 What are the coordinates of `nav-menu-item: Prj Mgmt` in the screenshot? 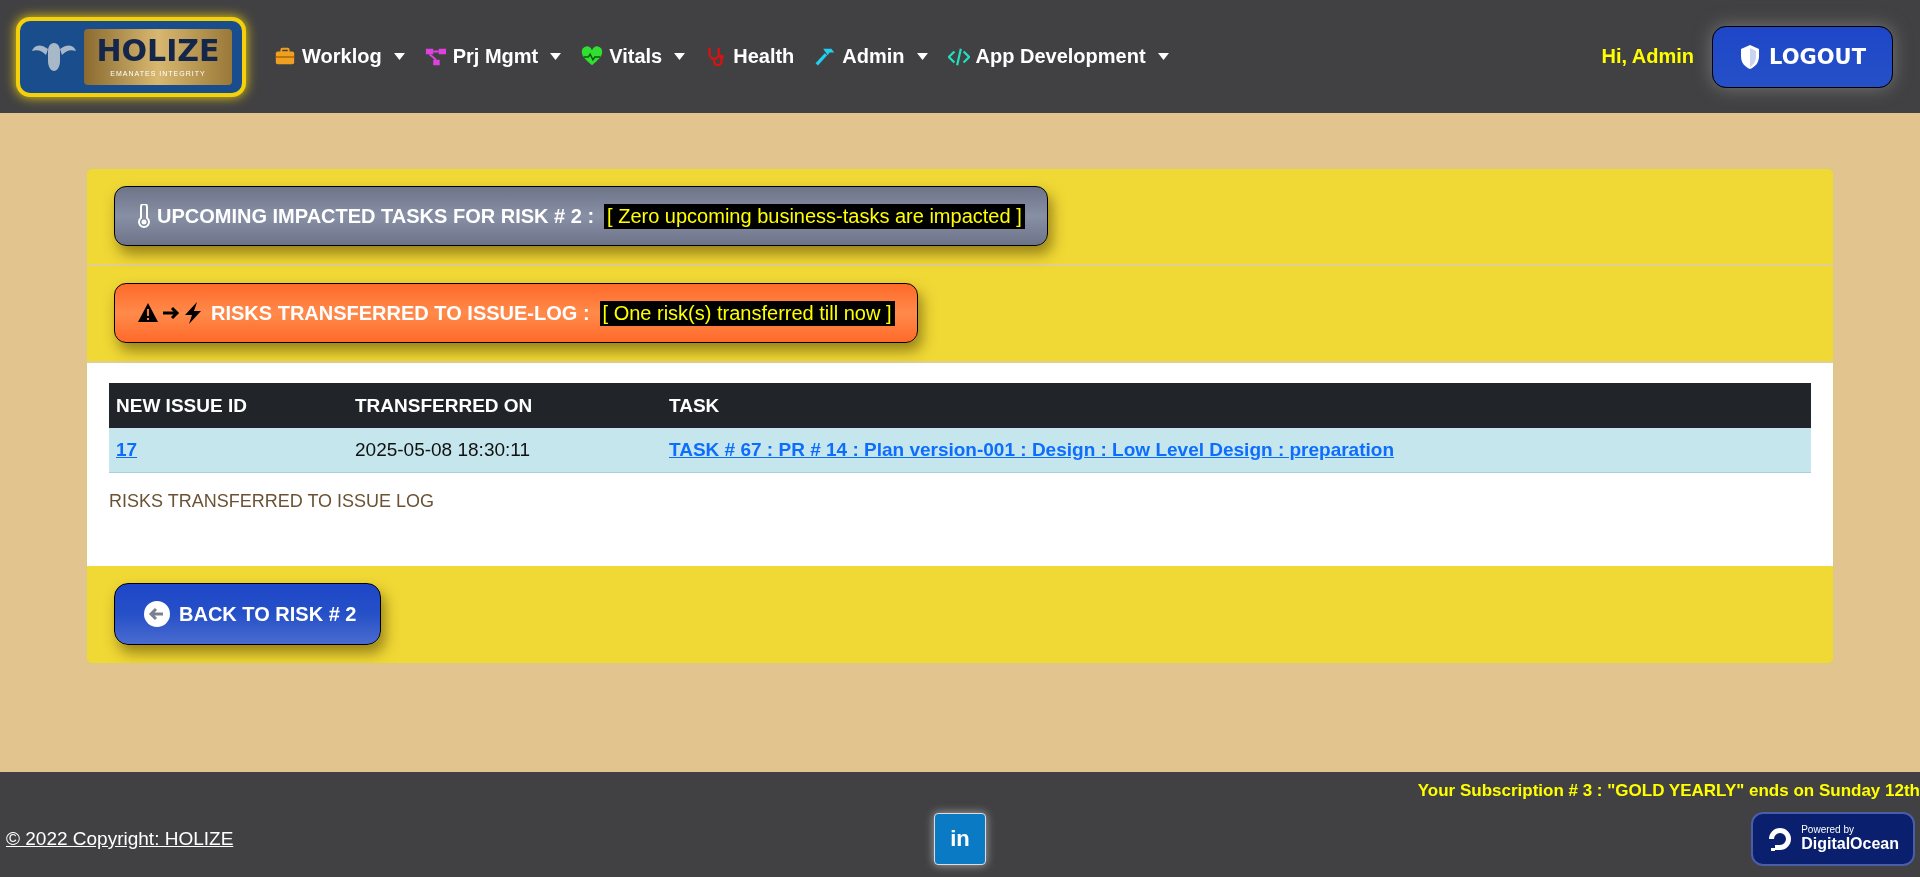 It's located at (493, 56).